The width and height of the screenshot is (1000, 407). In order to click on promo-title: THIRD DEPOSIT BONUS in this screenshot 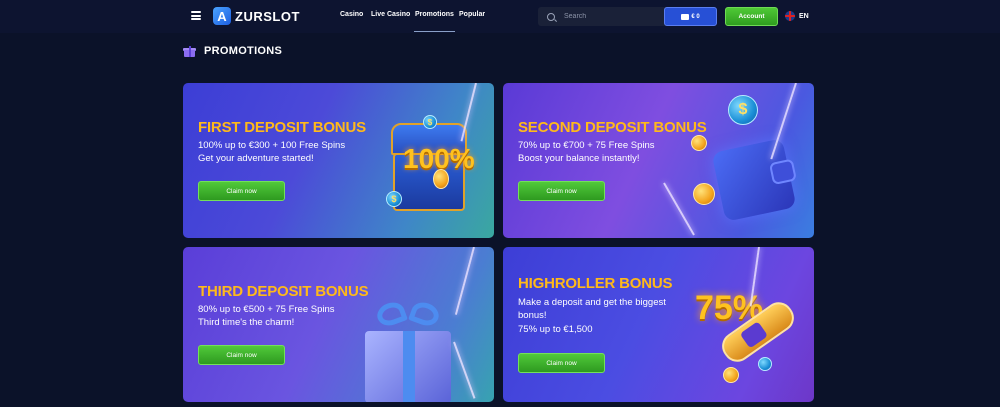, I will do `click(283, 291)`.